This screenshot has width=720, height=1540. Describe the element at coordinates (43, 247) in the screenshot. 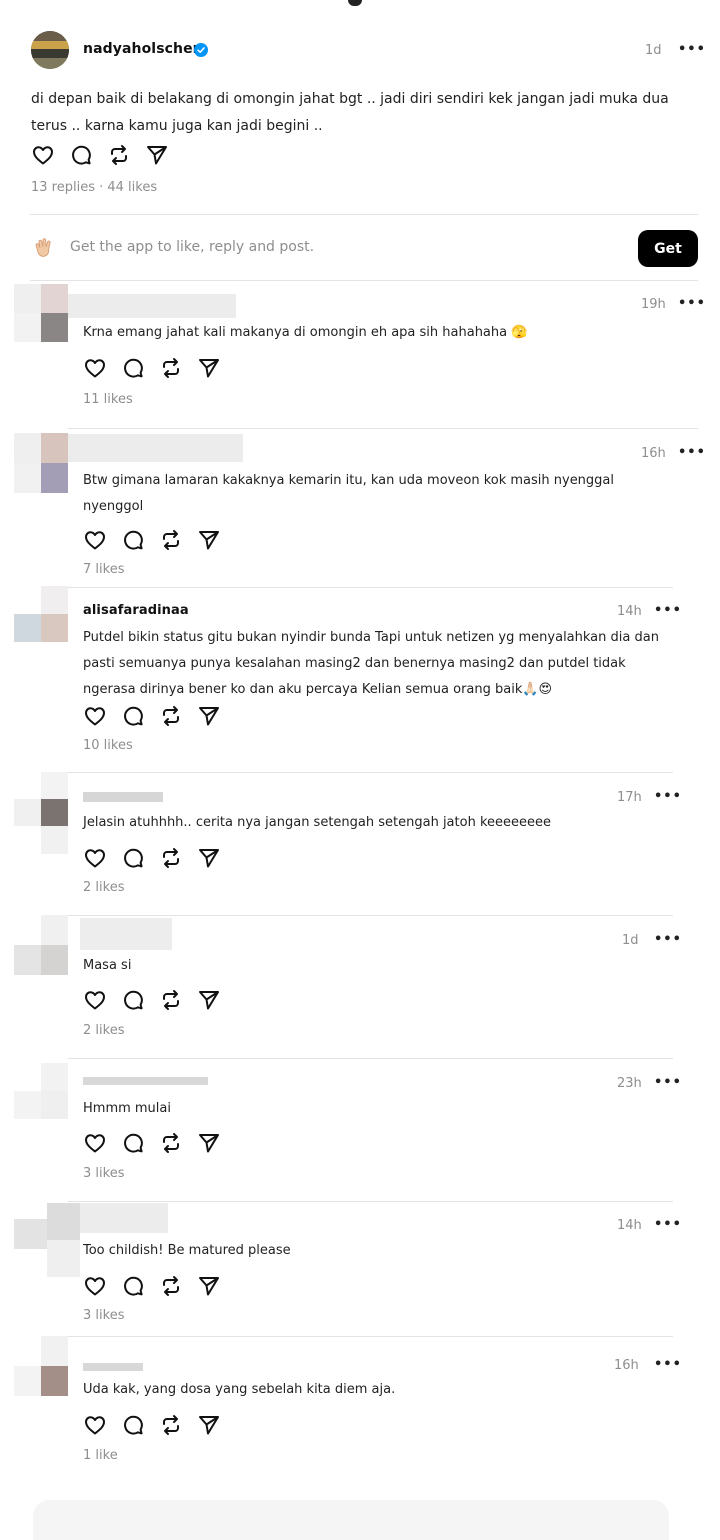

I see `waving-hand-icon` at that location.